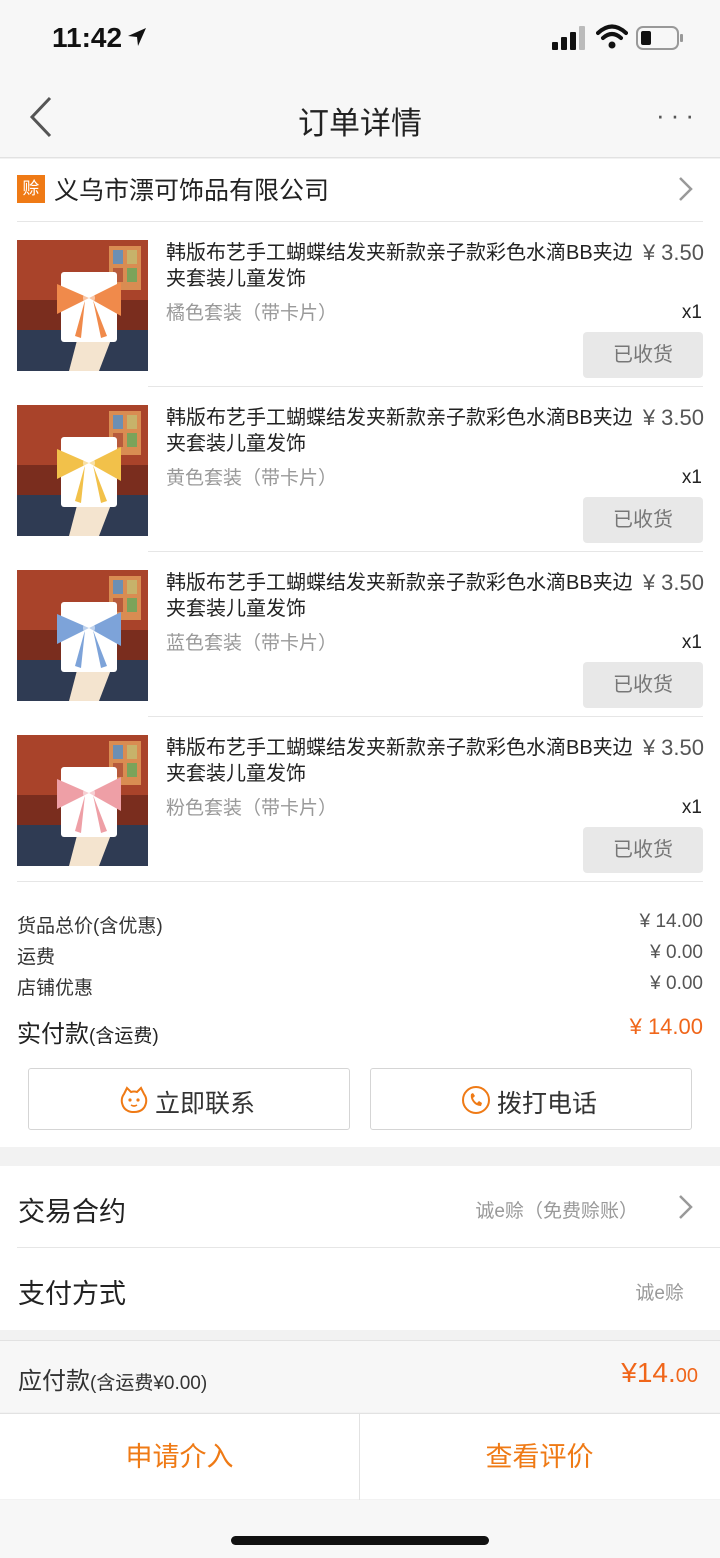 This screenshot has width=720, height=1558. What do you see at coordinates (671, 921) in the screenshot?
I see `goods-total-value: ¥ 14.00` at bounding box center [671, 921].